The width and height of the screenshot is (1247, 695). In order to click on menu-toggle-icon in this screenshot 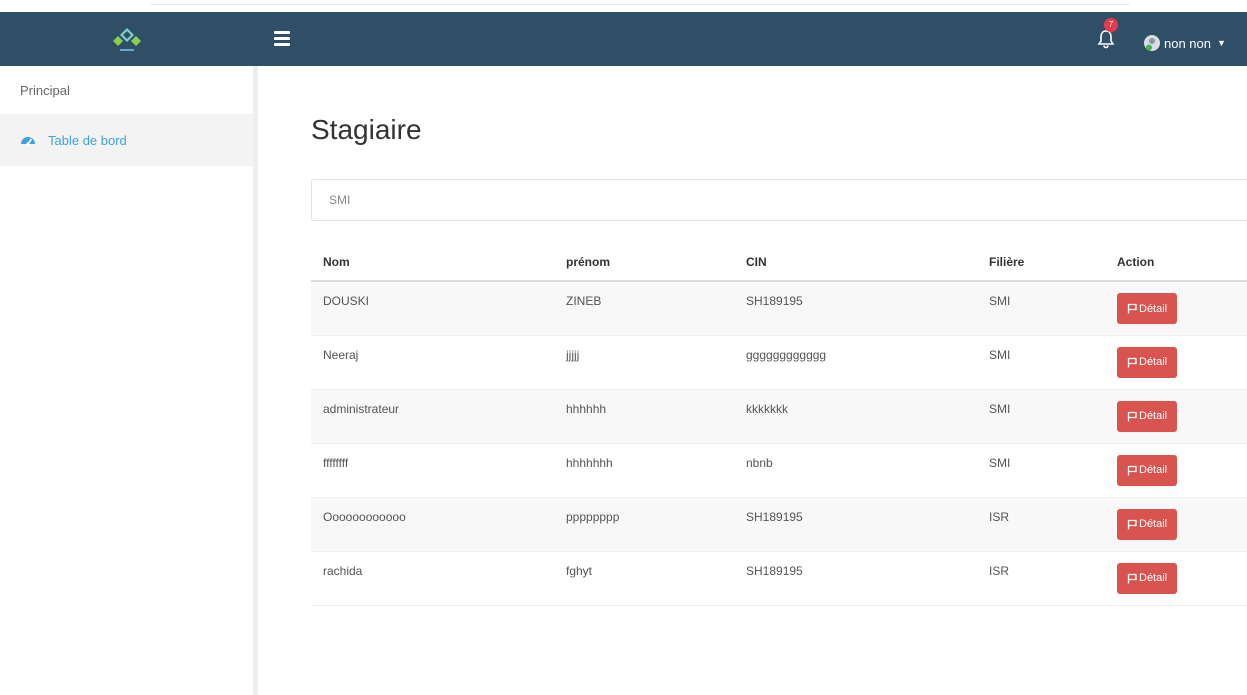, I will do `click(282, 38)`.